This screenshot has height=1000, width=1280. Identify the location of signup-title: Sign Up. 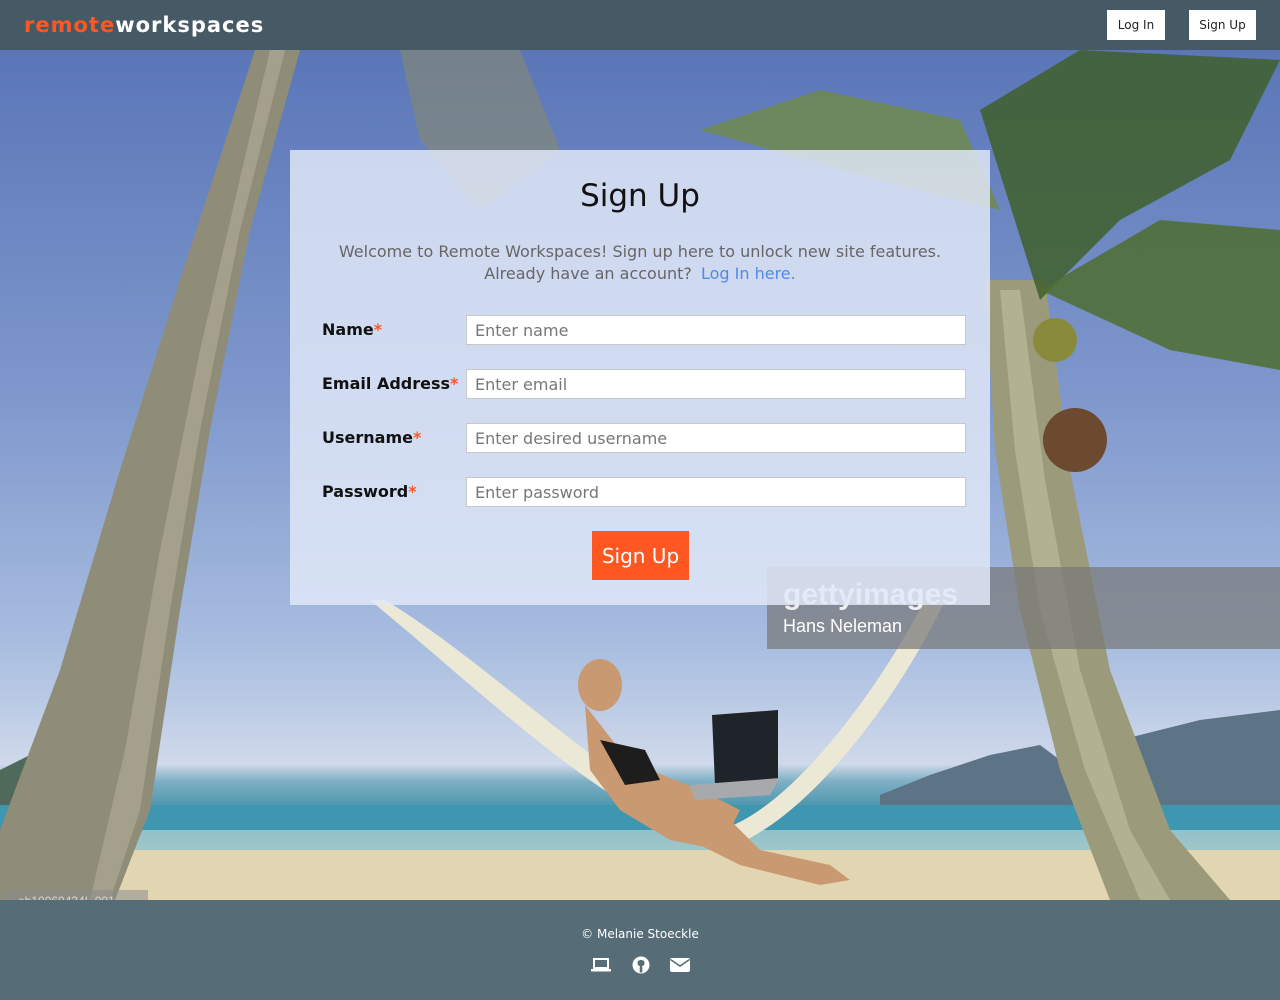
(640, 196).